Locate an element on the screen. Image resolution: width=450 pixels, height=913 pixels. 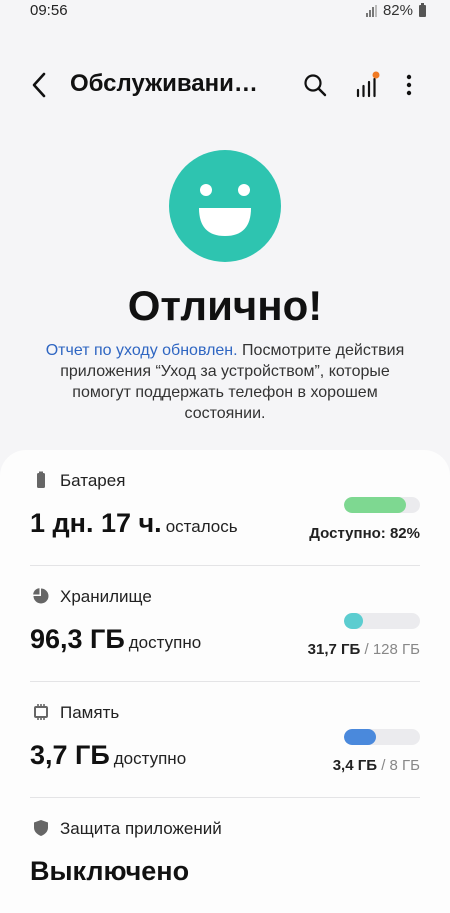
more-options-button is located at coordinates (409, 85).